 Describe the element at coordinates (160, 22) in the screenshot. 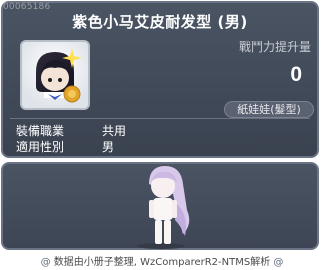

I see `item-title: 紫色小马艾皮耐发型 (男)` at that location.